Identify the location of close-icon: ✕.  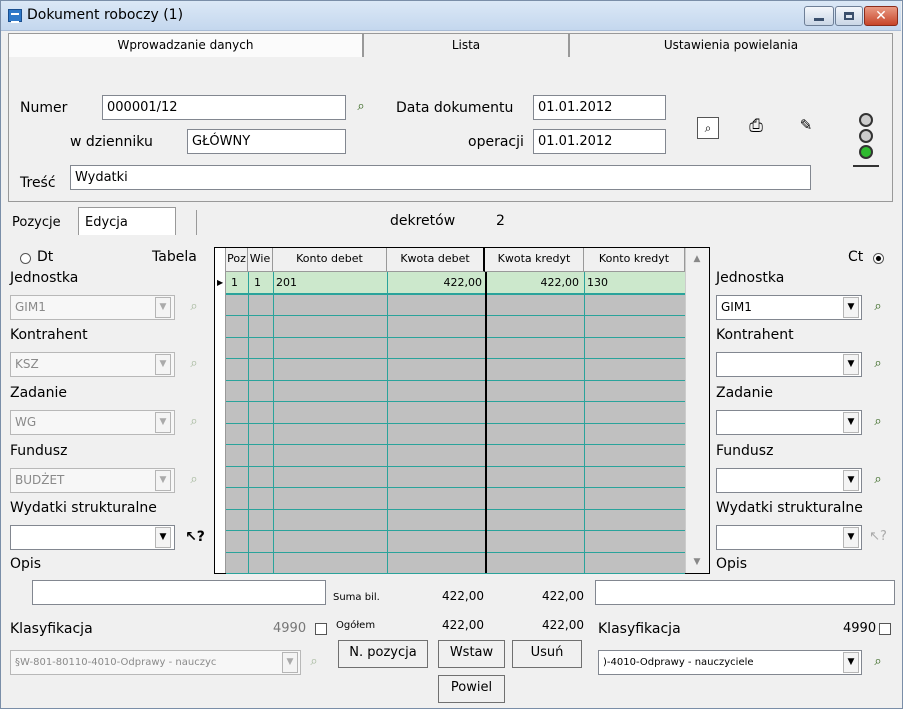
(881, 16).